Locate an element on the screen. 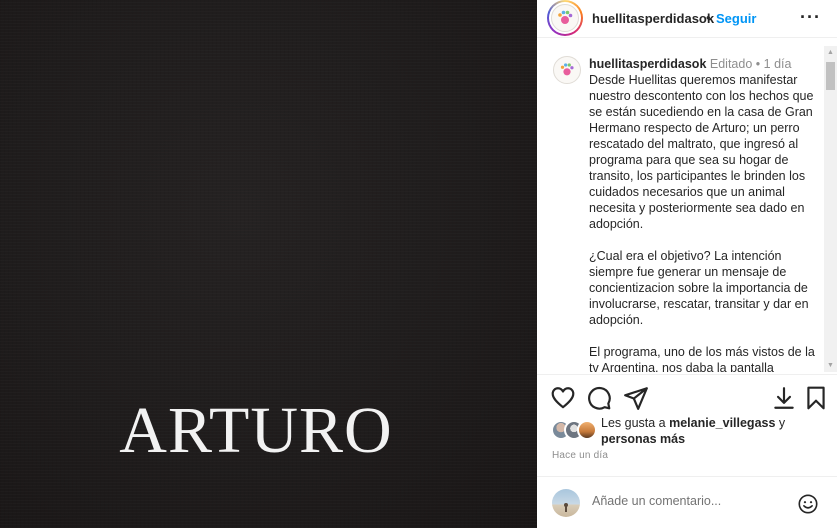 The height and width of the screenshot is (528, 837). edited-label: Editado is located at coordinates (731, 64).